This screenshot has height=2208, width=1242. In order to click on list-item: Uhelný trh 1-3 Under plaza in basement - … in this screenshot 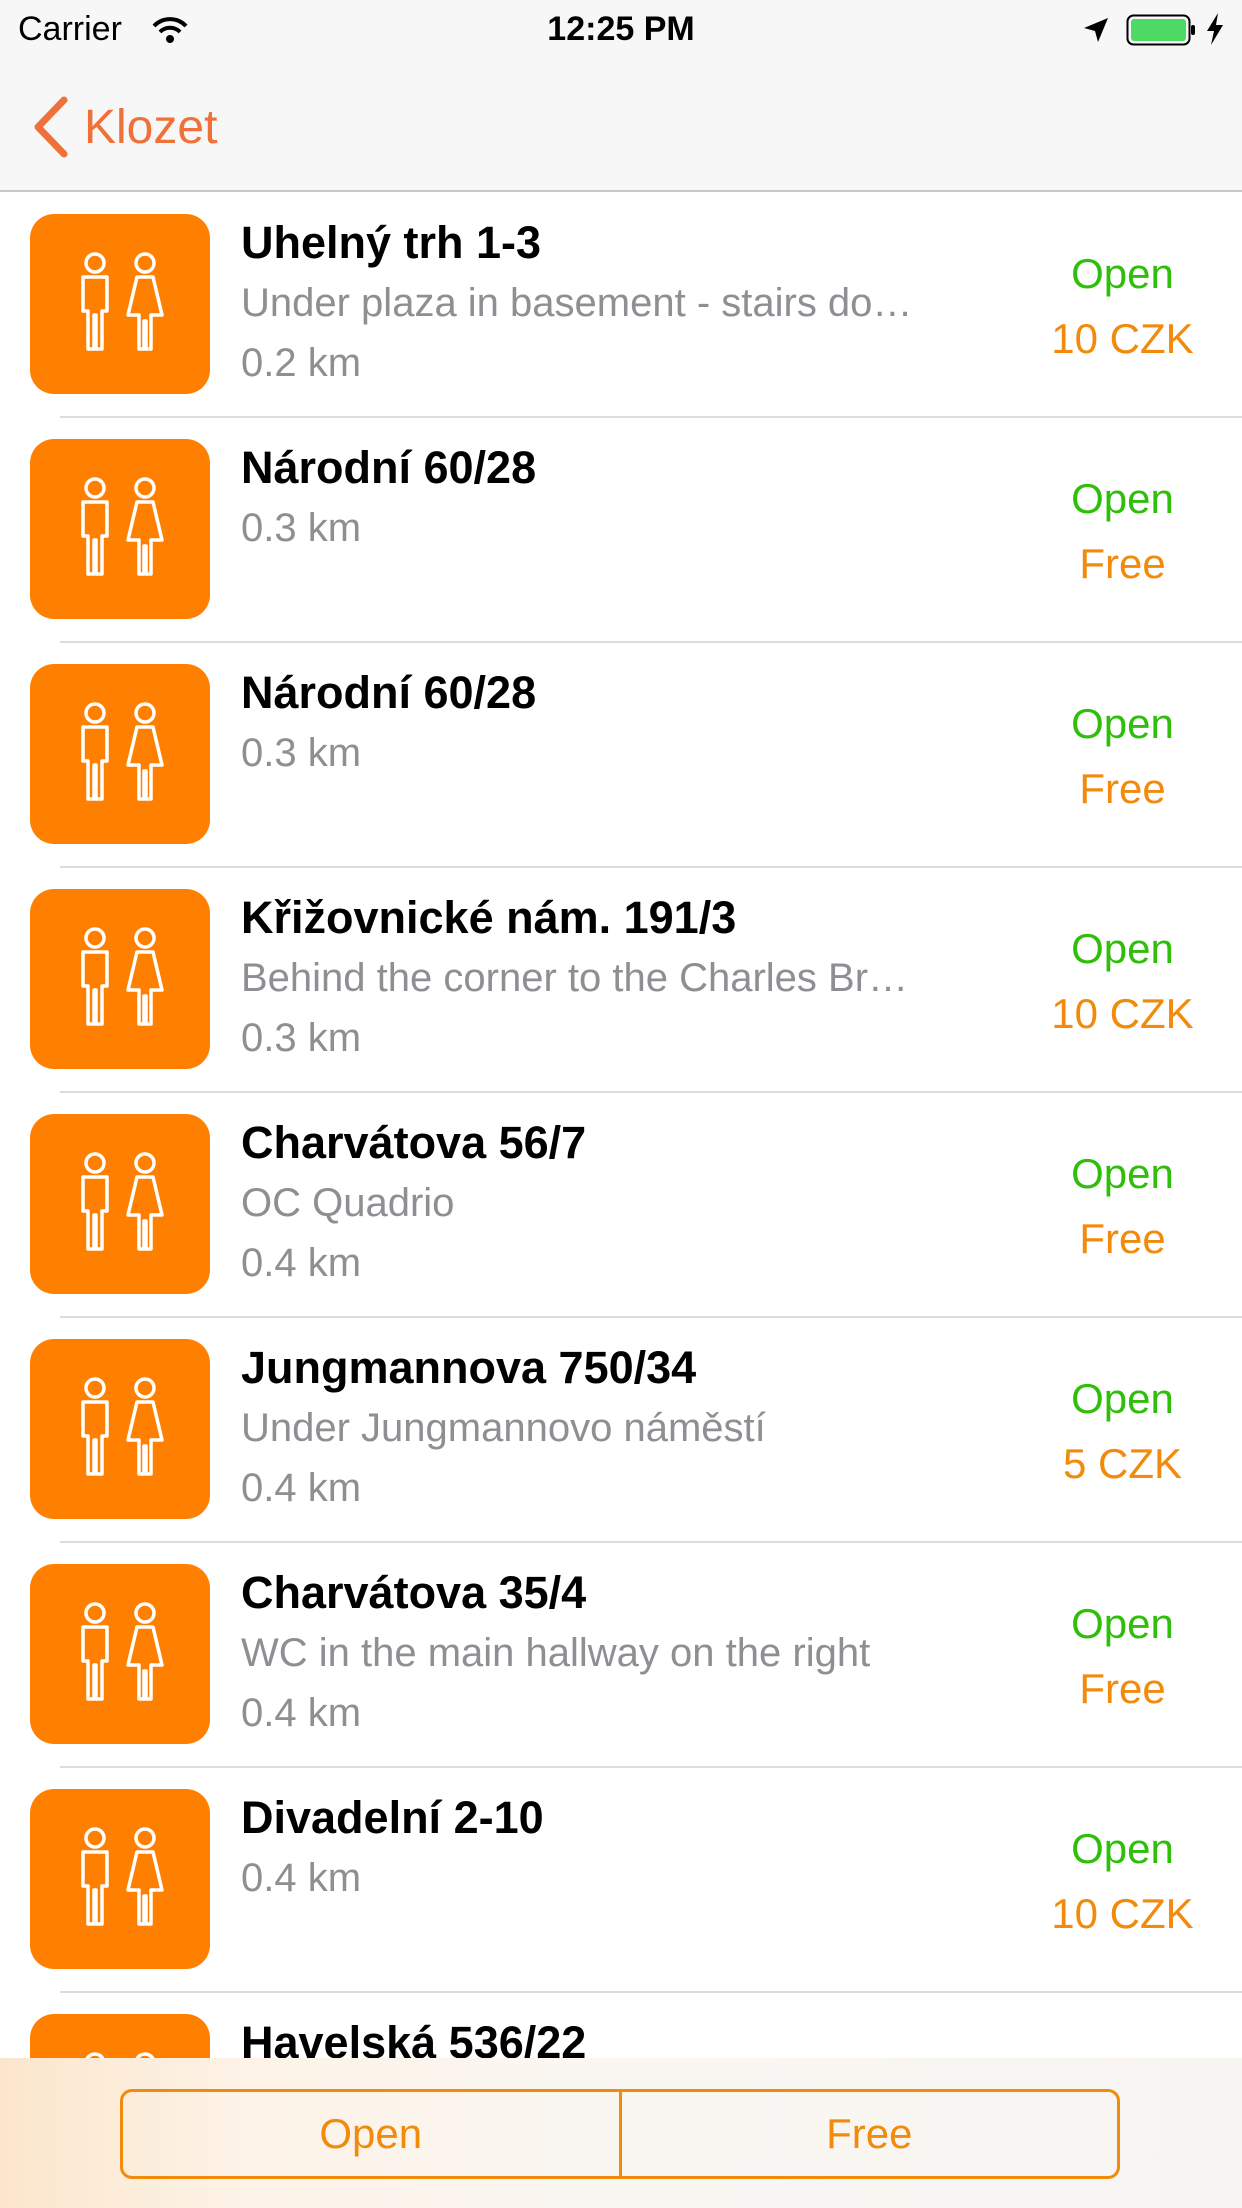, I will do `click(621, 305)`.